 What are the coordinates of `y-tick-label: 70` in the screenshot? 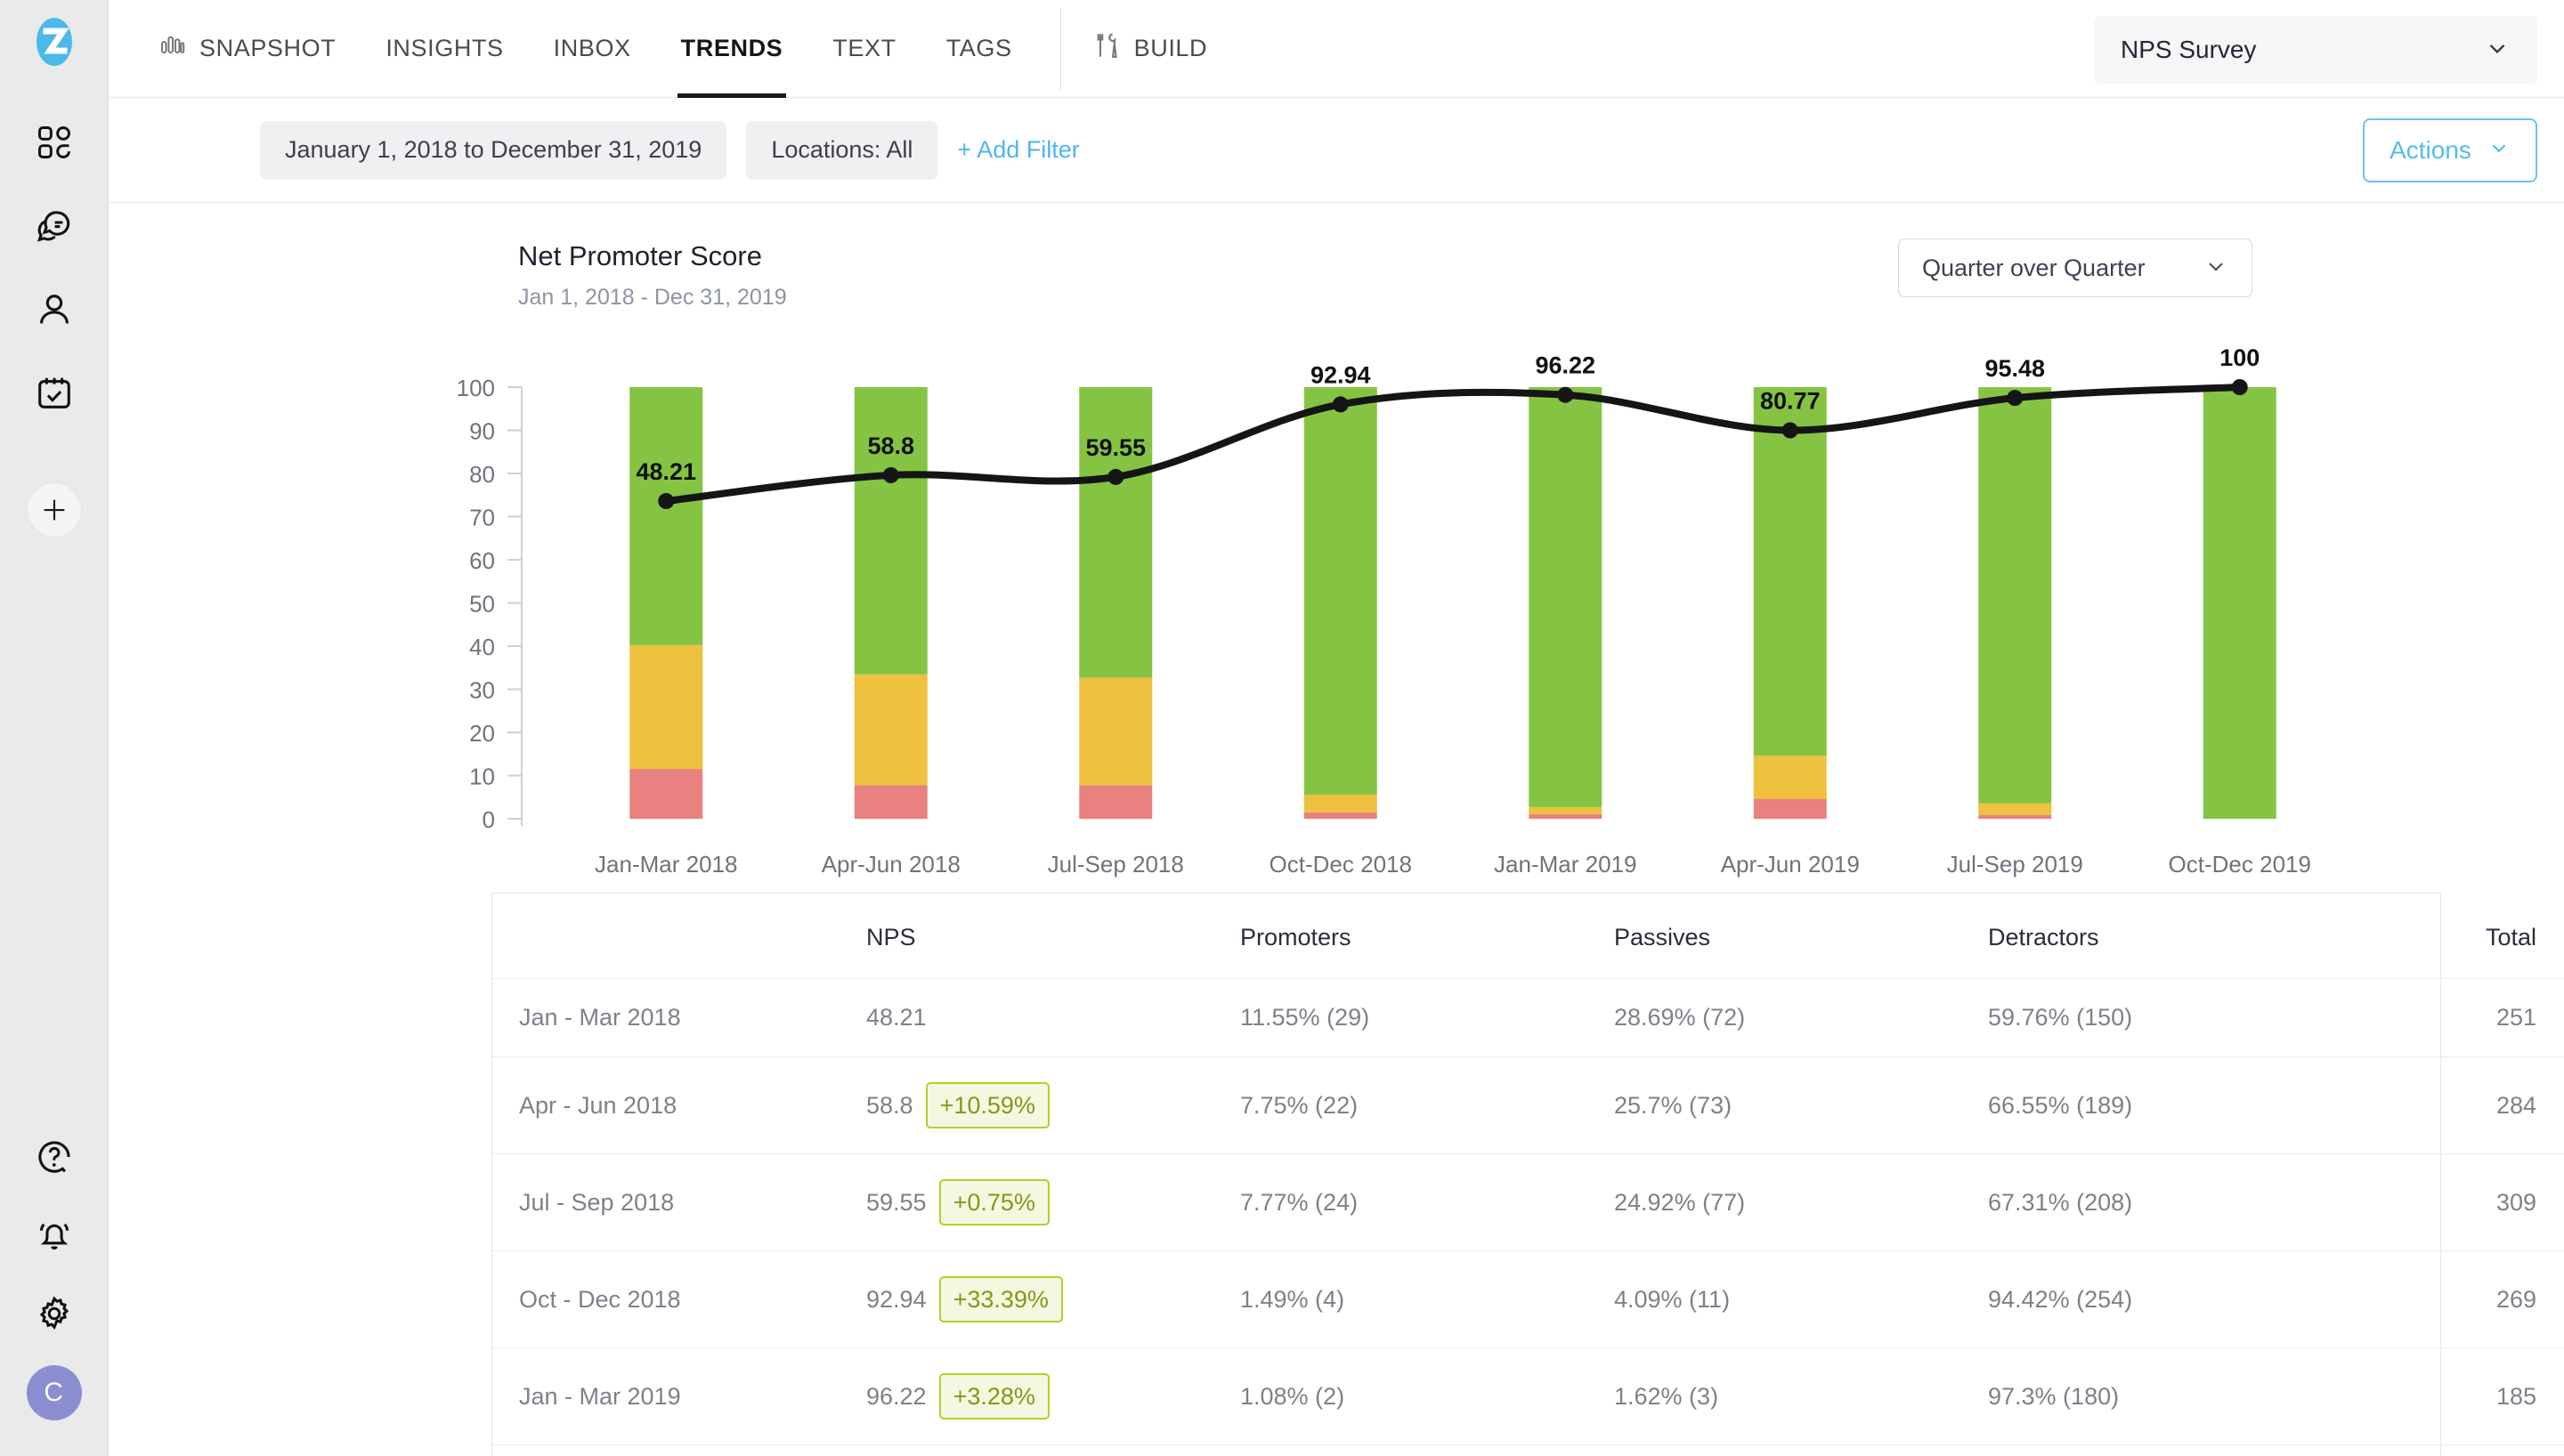 It's located at (482, 518).